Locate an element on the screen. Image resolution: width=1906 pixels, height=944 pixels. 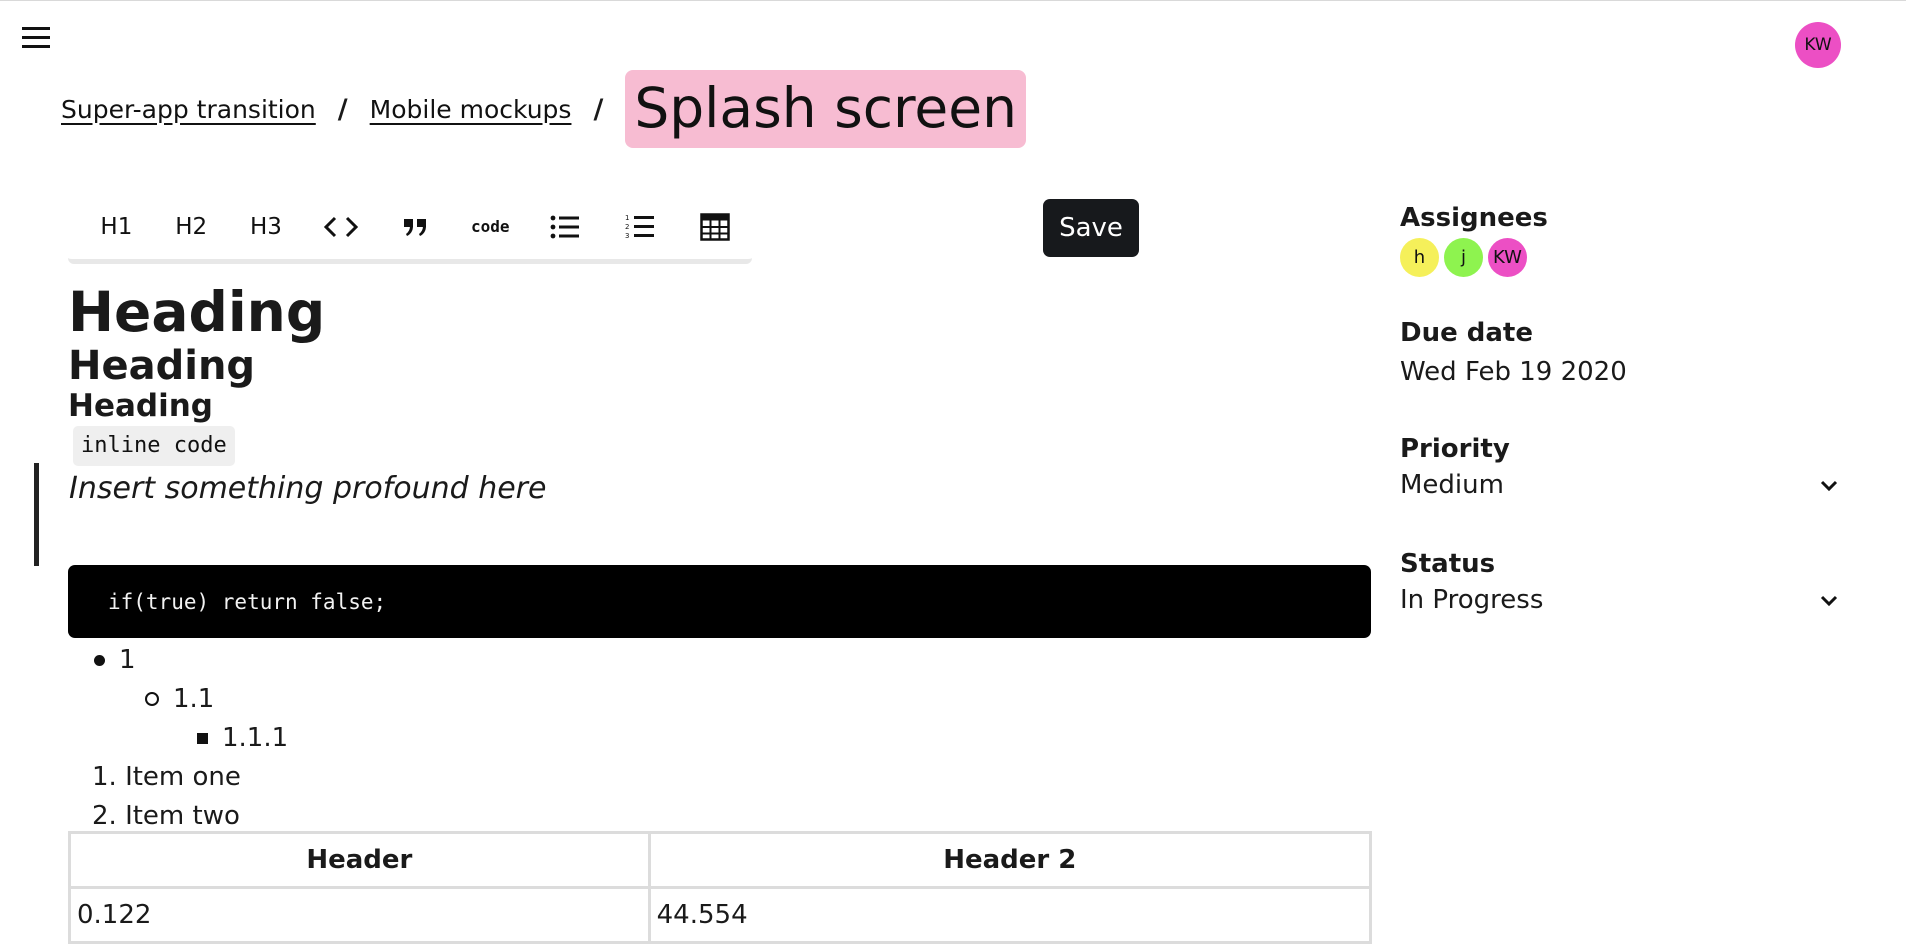
table-header-cell: Header is located at coordinates (359, 860).